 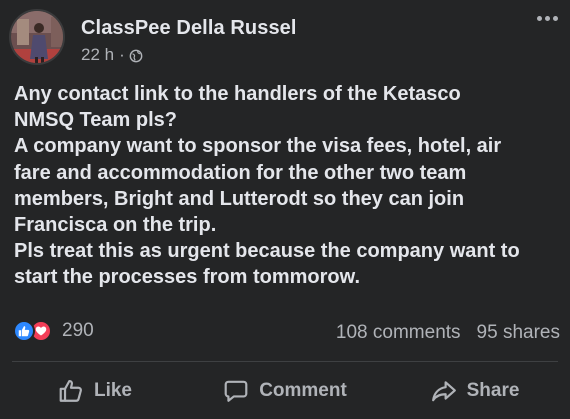 I want to click on post-time: 22 h, so click(x=97, y=55).